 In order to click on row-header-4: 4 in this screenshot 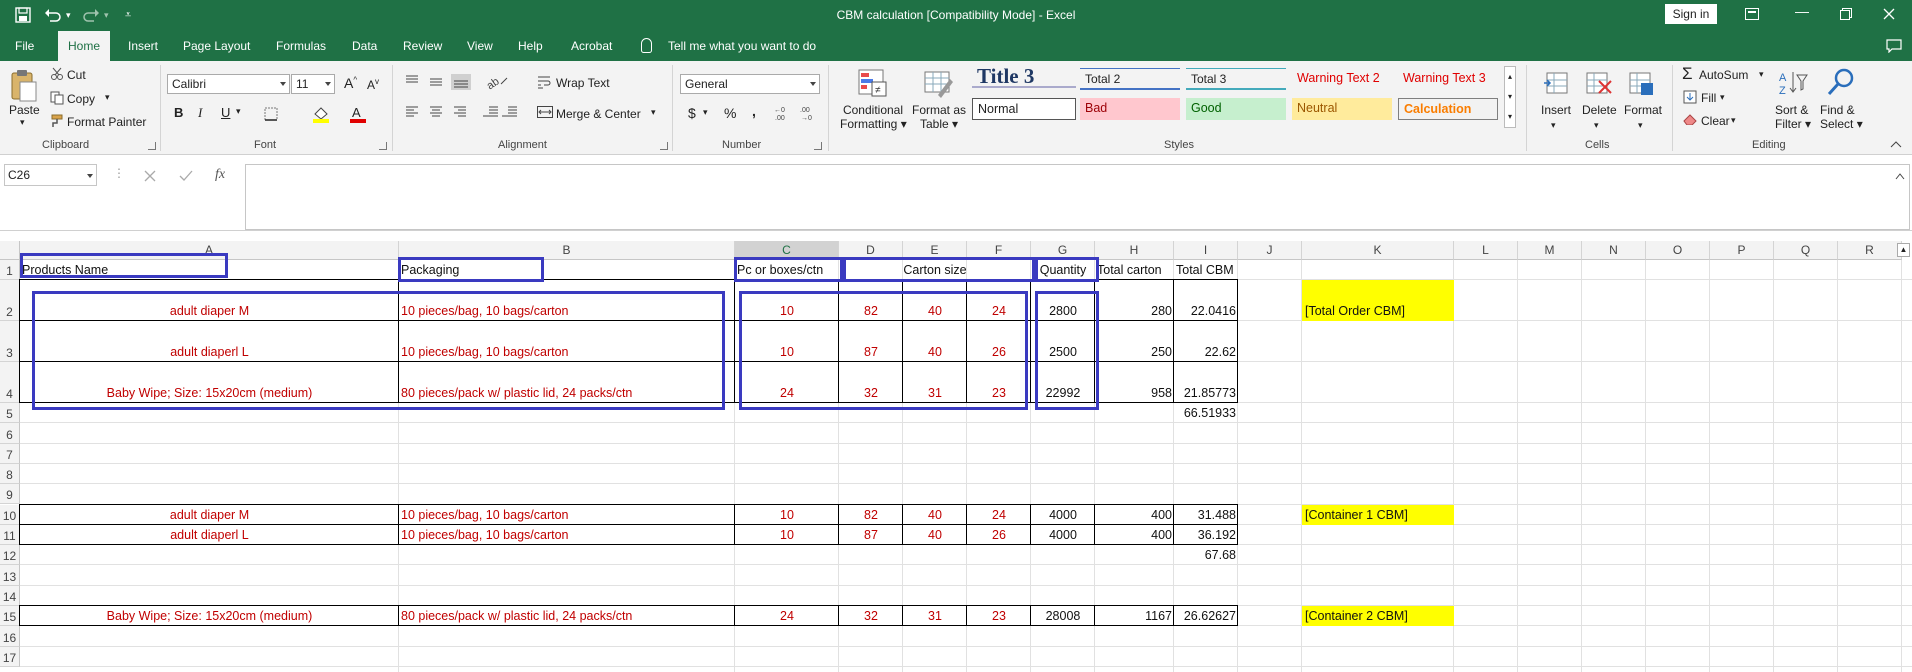, I will do `click(10, 382)`.